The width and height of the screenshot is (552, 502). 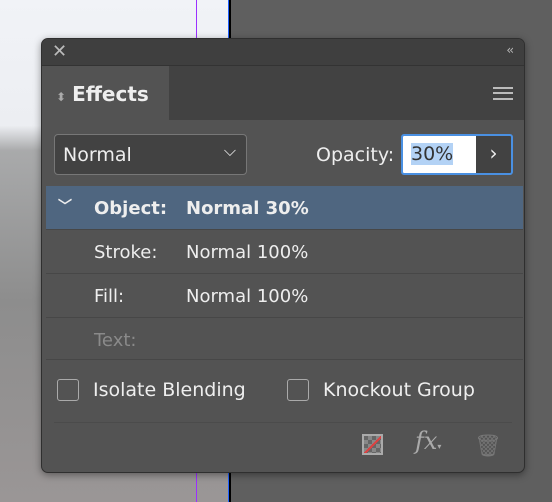 What do you see at coordinates (126, 252) in the screenshot?
I see `row-key: Stroke:` at bounding box center [126, 252].